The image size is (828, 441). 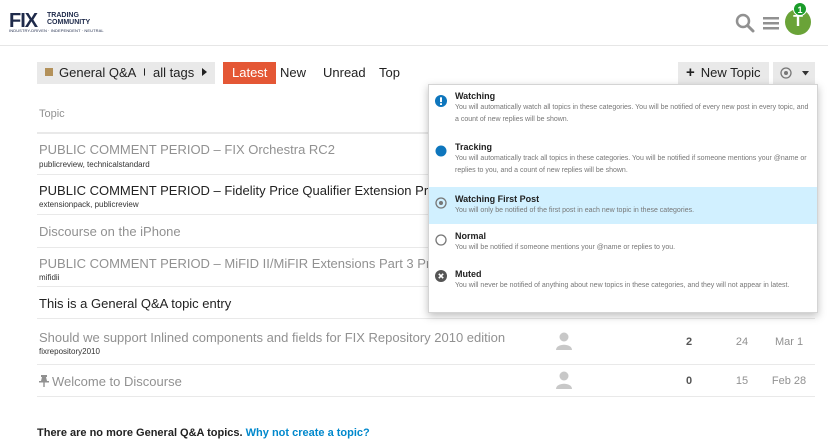 What do you see at coordinates (689, 342) in the screenshot?
I see `topic-replies: 2` at bounding box center [689, 342].